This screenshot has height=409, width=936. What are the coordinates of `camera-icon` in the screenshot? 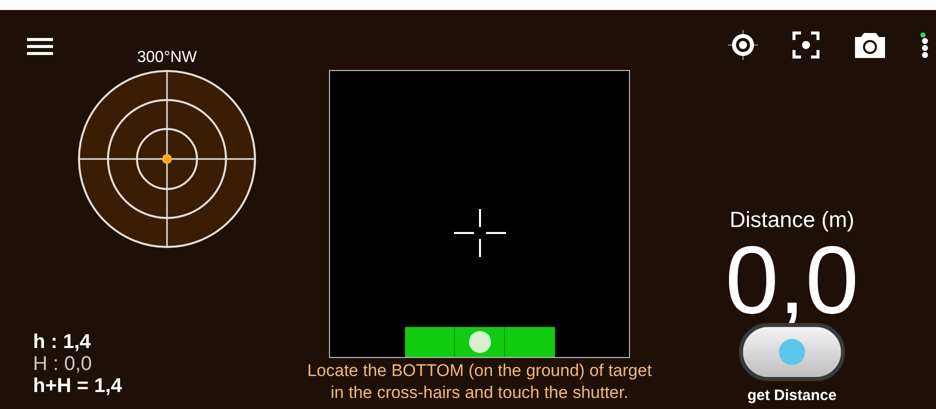 It's located at (870, 45).